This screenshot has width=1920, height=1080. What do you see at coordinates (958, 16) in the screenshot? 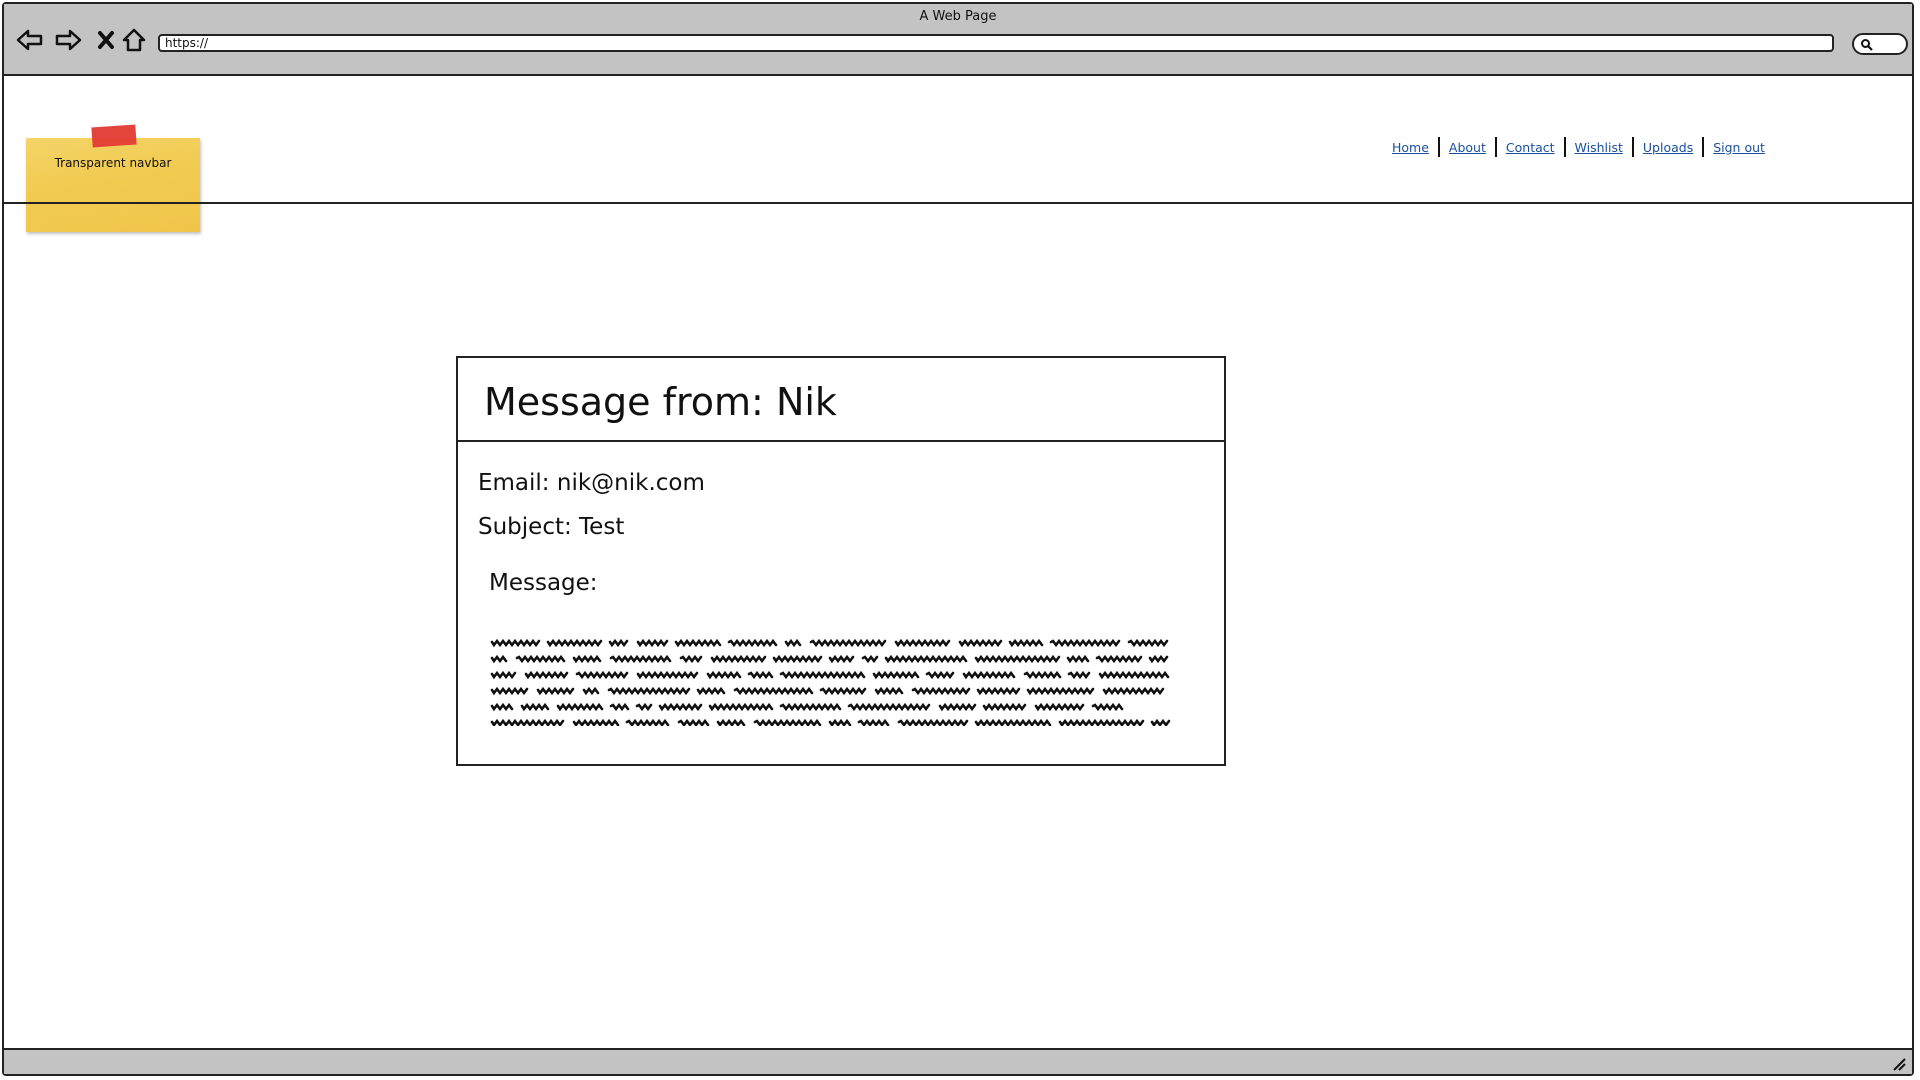
I see `window-title: A Web Page` at bounding box center [958, 16].